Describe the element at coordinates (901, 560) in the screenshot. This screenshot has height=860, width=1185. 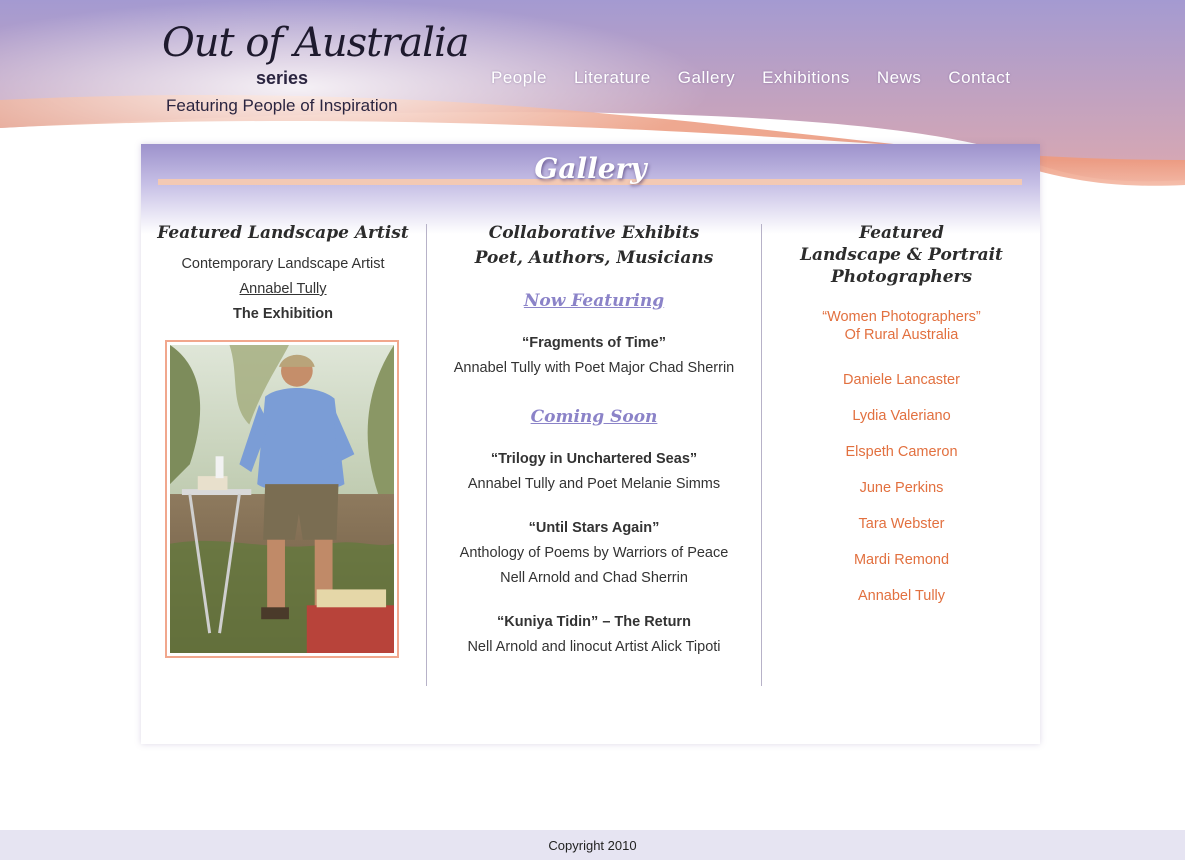
I see `photographer-link: Mardi Remond` at that location.